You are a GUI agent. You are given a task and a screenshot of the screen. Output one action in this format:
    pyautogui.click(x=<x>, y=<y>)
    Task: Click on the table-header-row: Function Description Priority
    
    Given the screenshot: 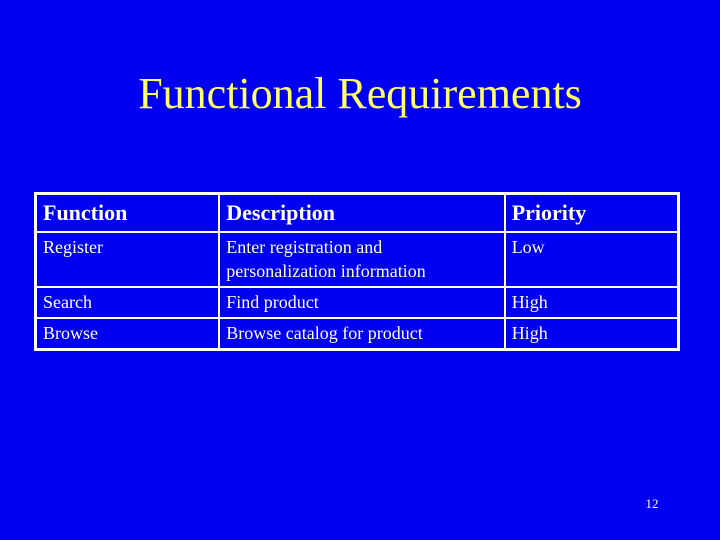 What is the action you would take?
    pyautogui.click(x=357, y=212)
    